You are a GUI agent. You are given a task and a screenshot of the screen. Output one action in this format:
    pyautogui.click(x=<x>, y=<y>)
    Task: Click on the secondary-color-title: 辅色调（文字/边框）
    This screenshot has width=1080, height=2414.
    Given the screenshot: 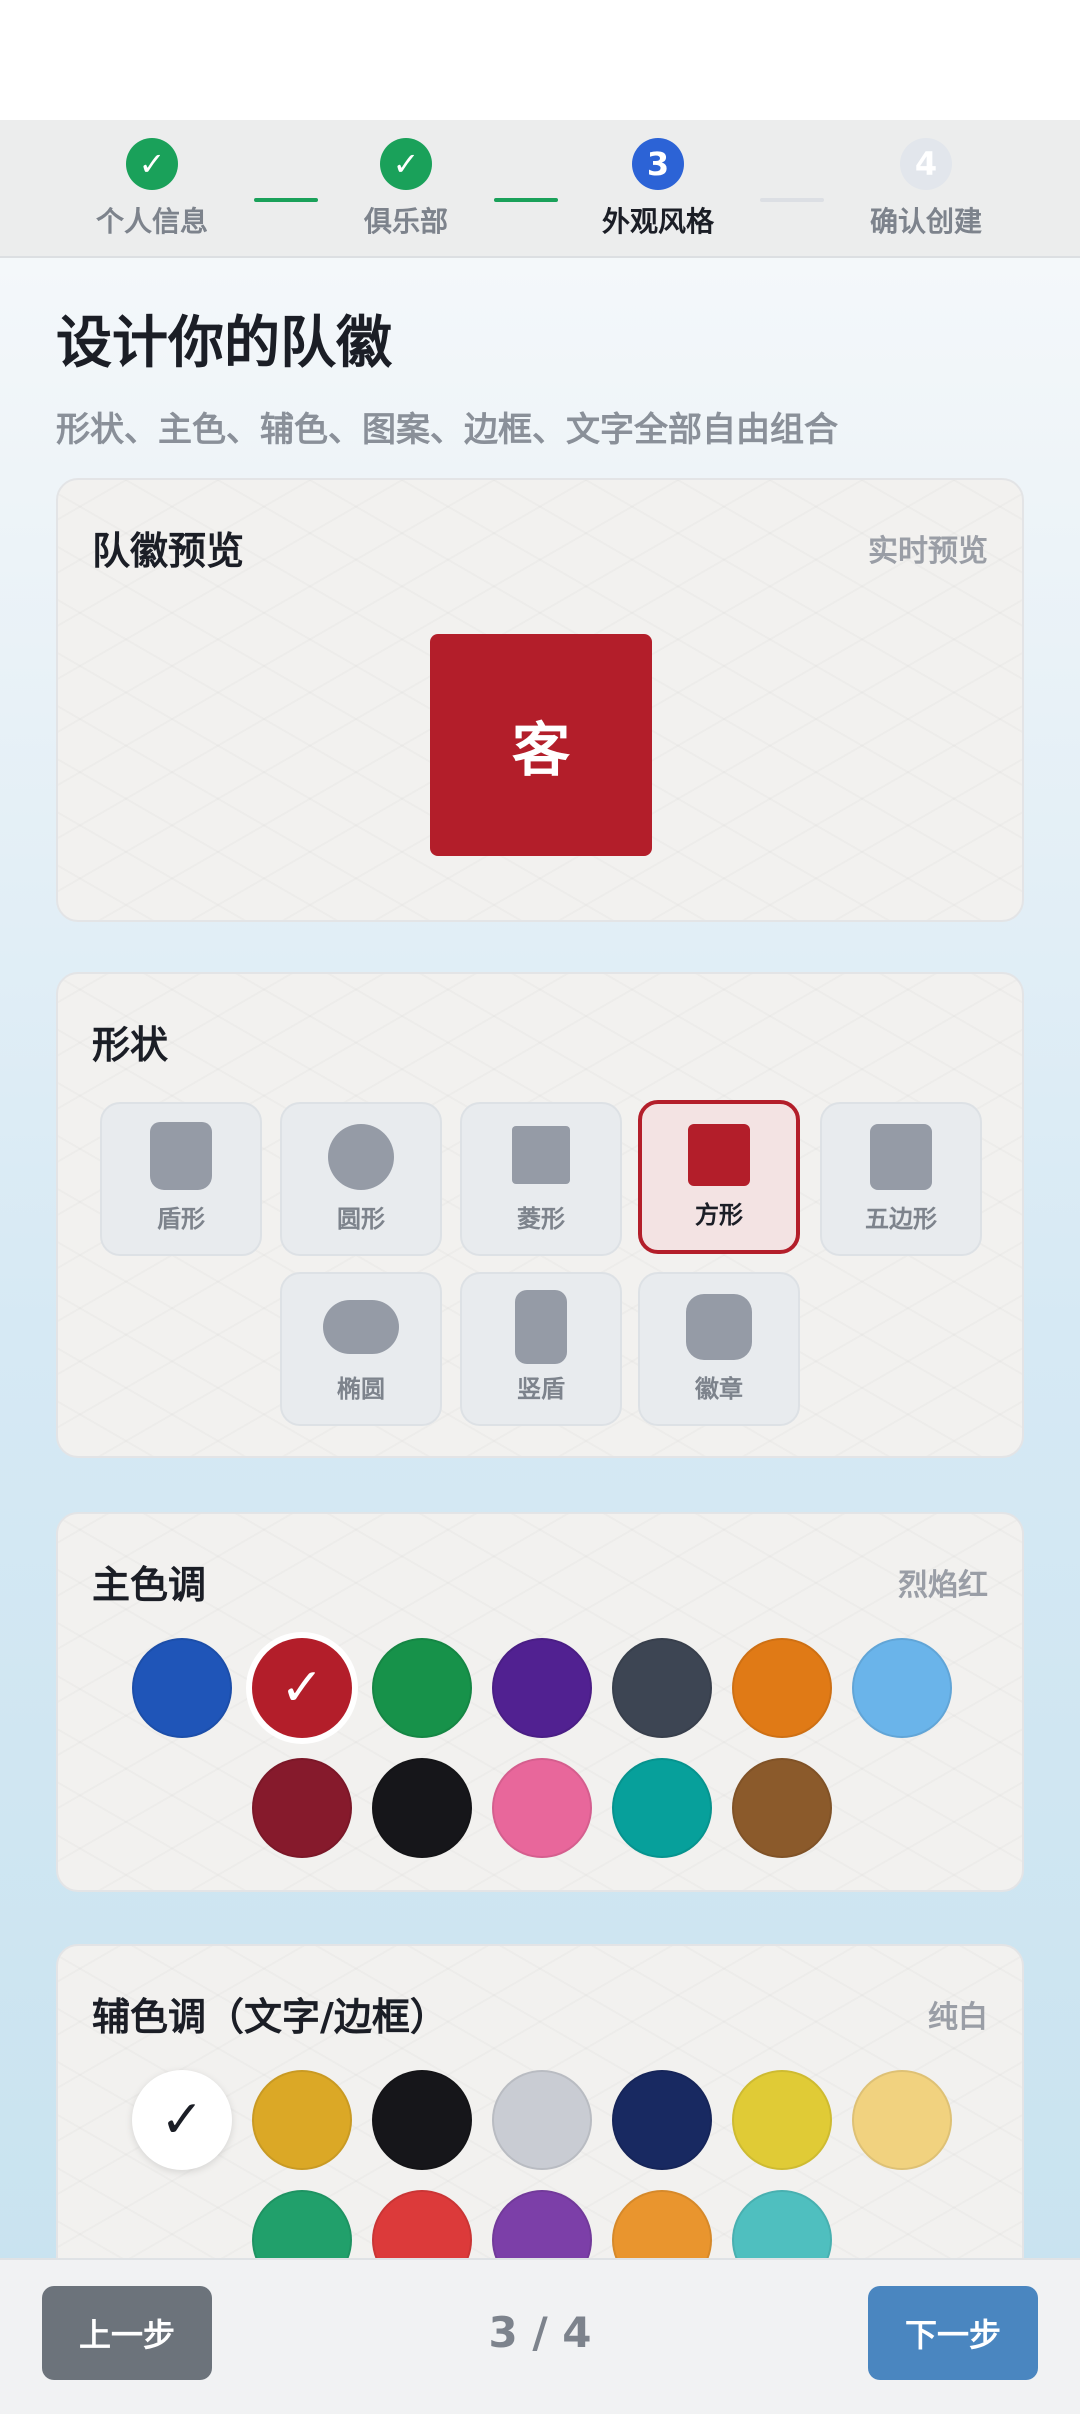 What is the action you would take?
    pyautogui.click(x=270, y=2017)
    